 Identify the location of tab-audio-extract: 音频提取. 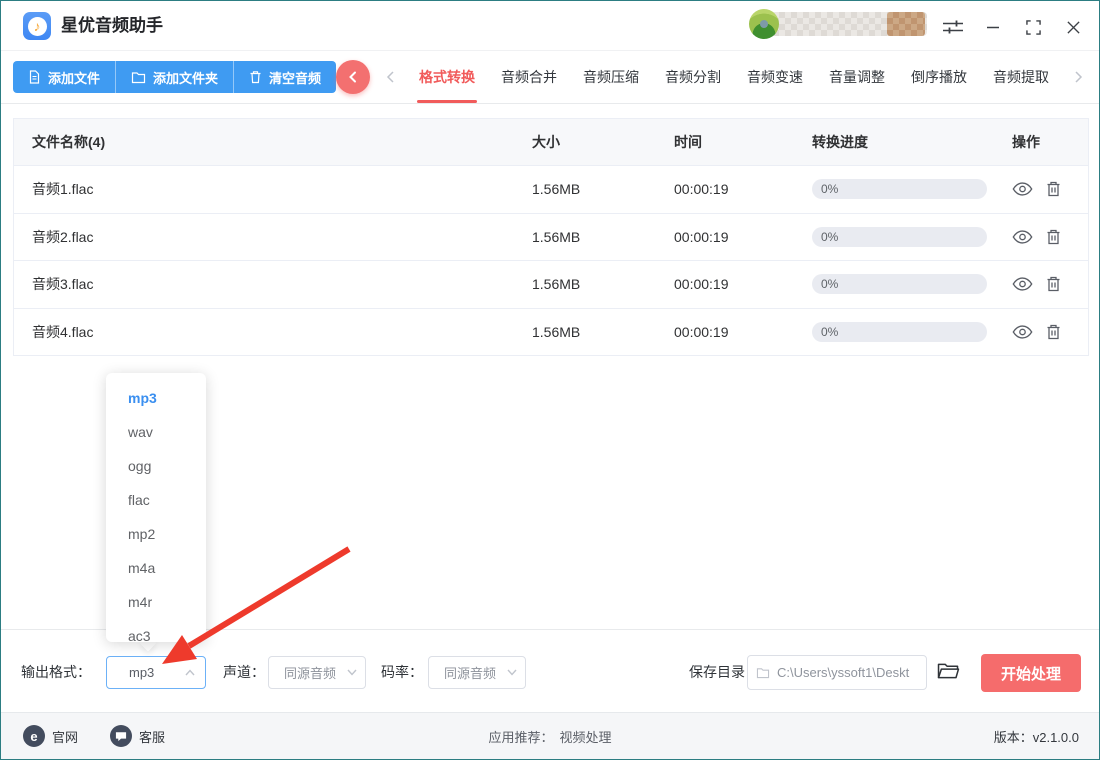
(1021, 77).